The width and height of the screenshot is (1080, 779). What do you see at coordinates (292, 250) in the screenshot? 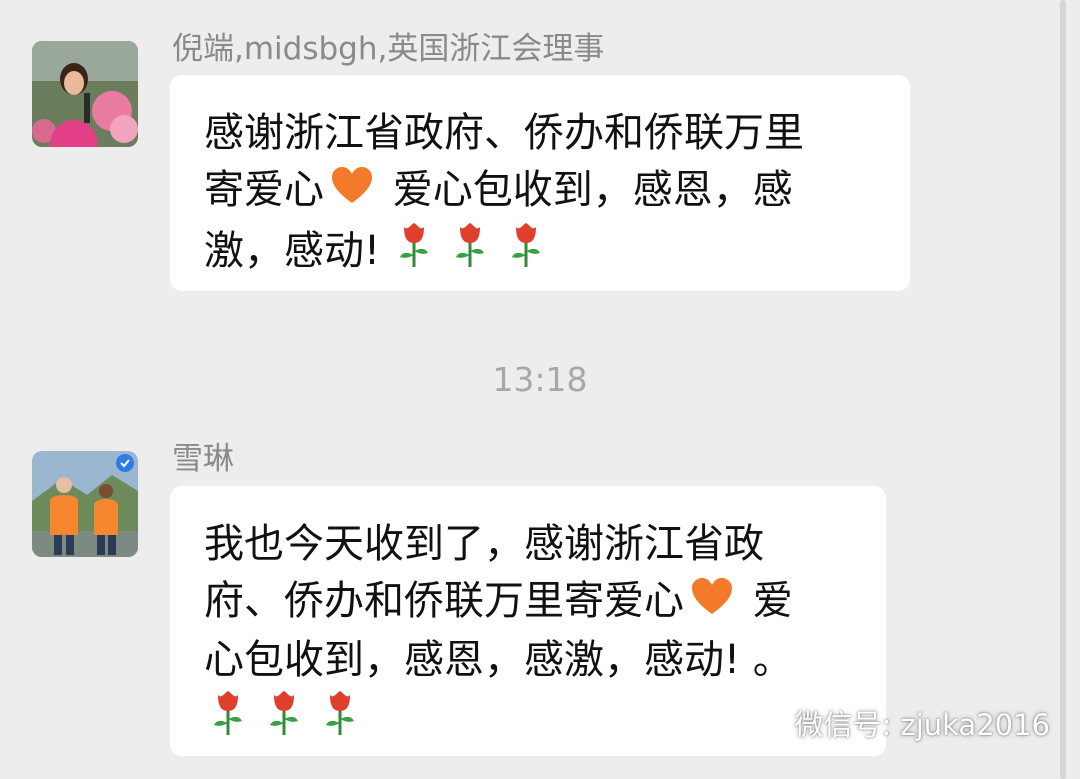
I see `message-line: 激，感动!` at bounding box center [292, 250].